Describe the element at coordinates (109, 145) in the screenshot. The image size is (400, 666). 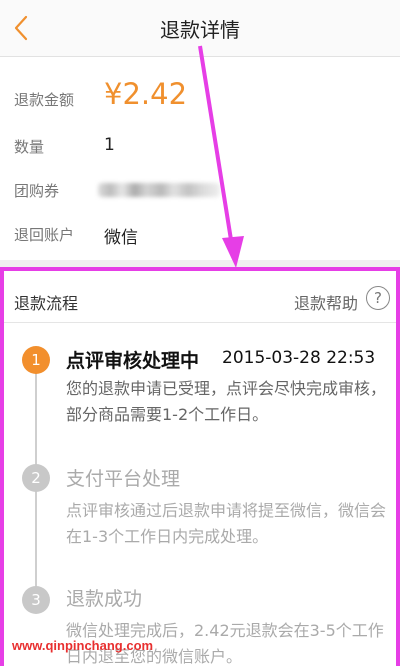
I see `quantity-value: 1` at that location.